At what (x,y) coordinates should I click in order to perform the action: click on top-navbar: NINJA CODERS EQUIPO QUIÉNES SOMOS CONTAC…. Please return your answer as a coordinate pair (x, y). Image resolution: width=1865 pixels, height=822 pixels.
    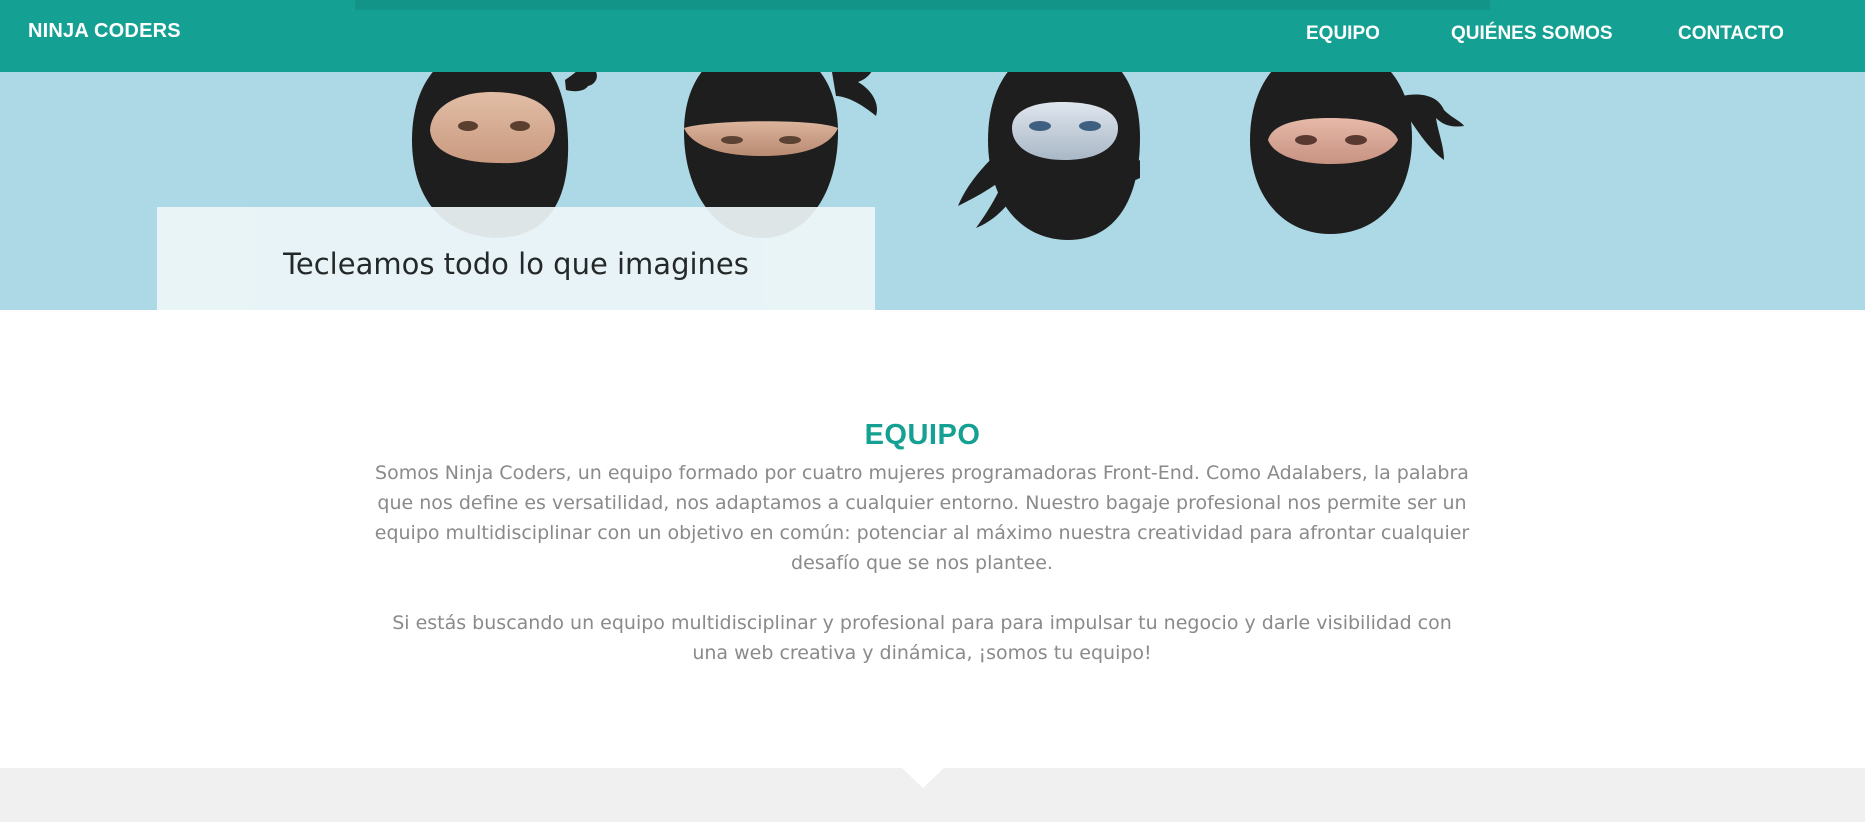
    Looking at the image, I should click on (932, 36).